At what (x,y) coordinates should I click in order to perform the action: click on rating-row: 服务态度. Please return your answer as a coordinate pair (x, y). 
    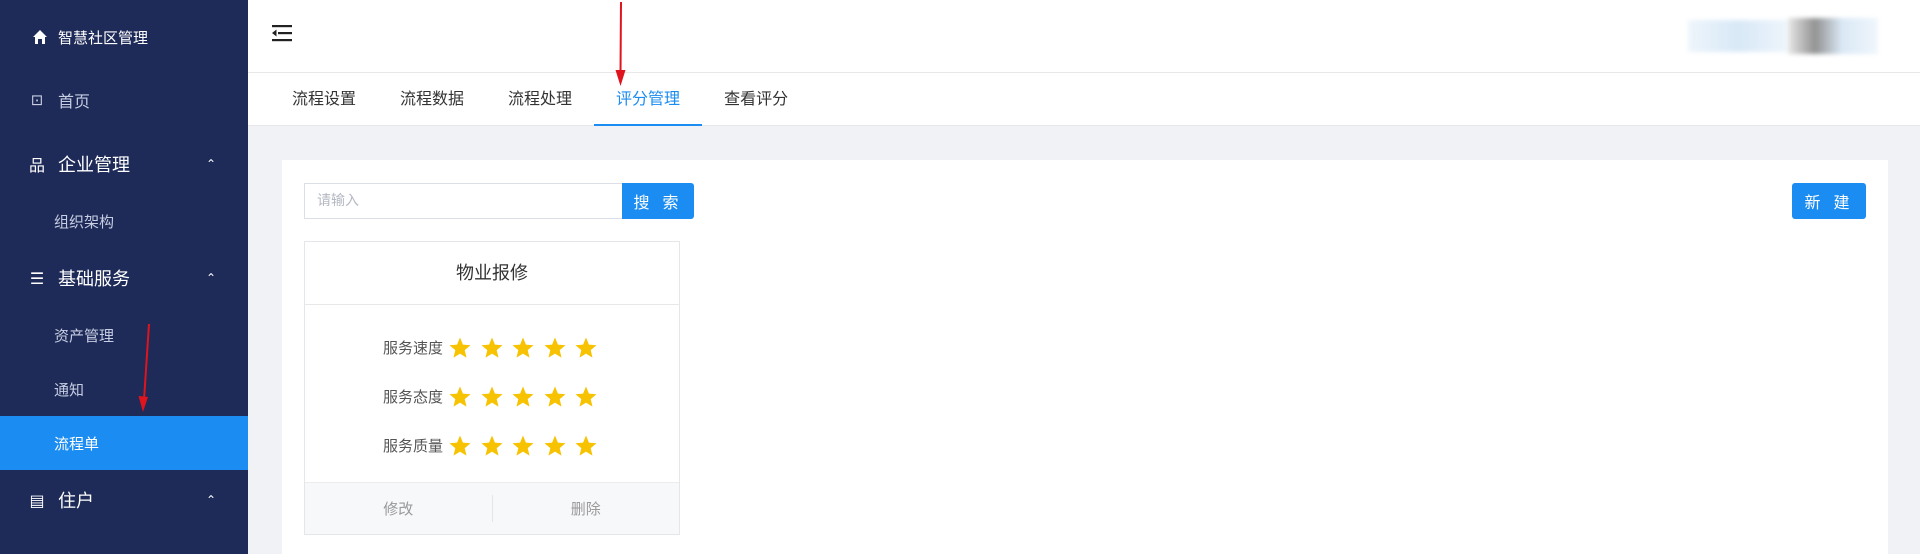
    Looking at the image, I should click on (492, 396).